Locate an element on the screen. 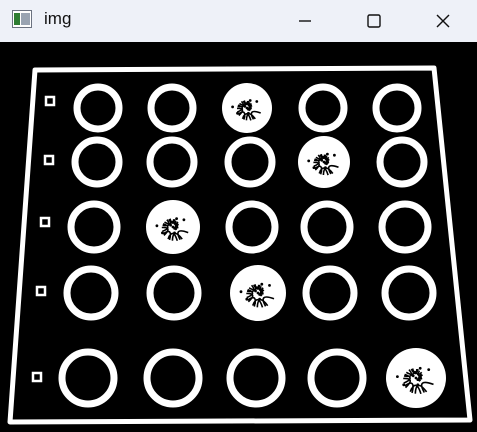 The width and height of the screenshot is (477, 432). minimize-button is located at coordinates (305, 21).